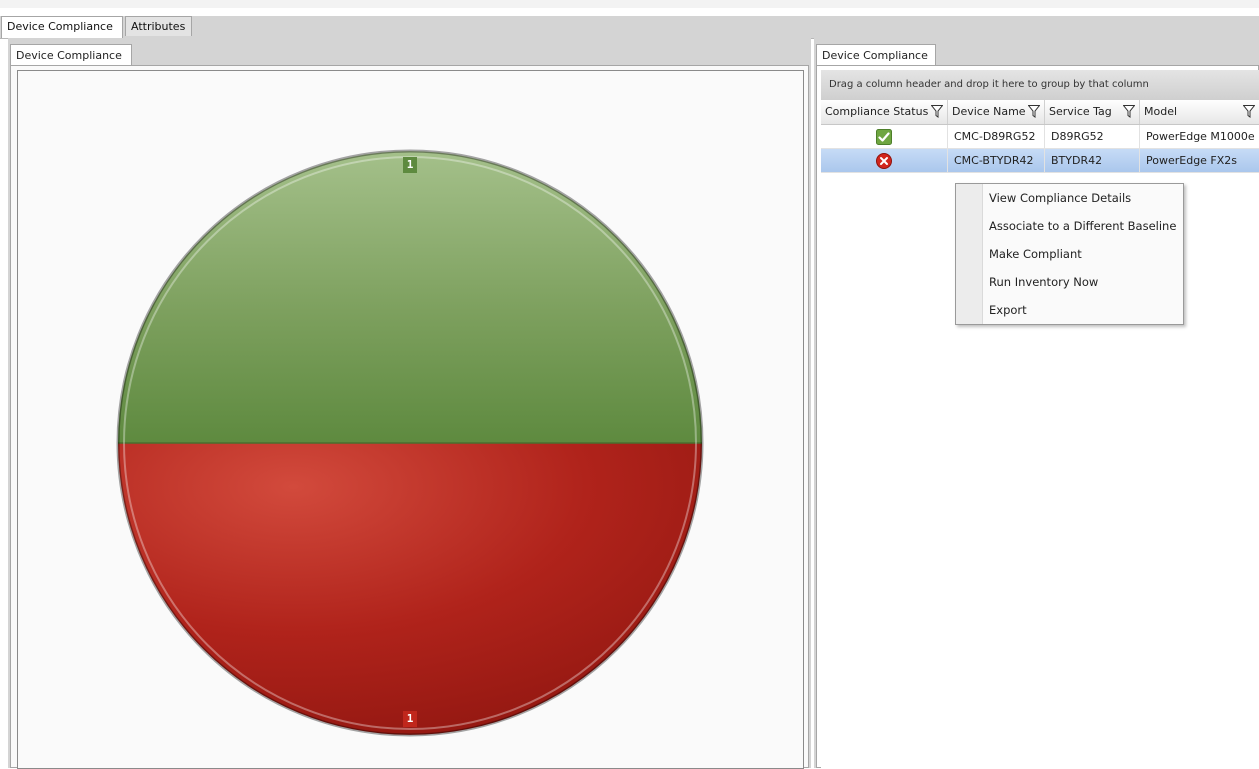  Describe the element at coordinates (1083, 310) in the screenshot. I see `menu-item-export: Export` at that location.